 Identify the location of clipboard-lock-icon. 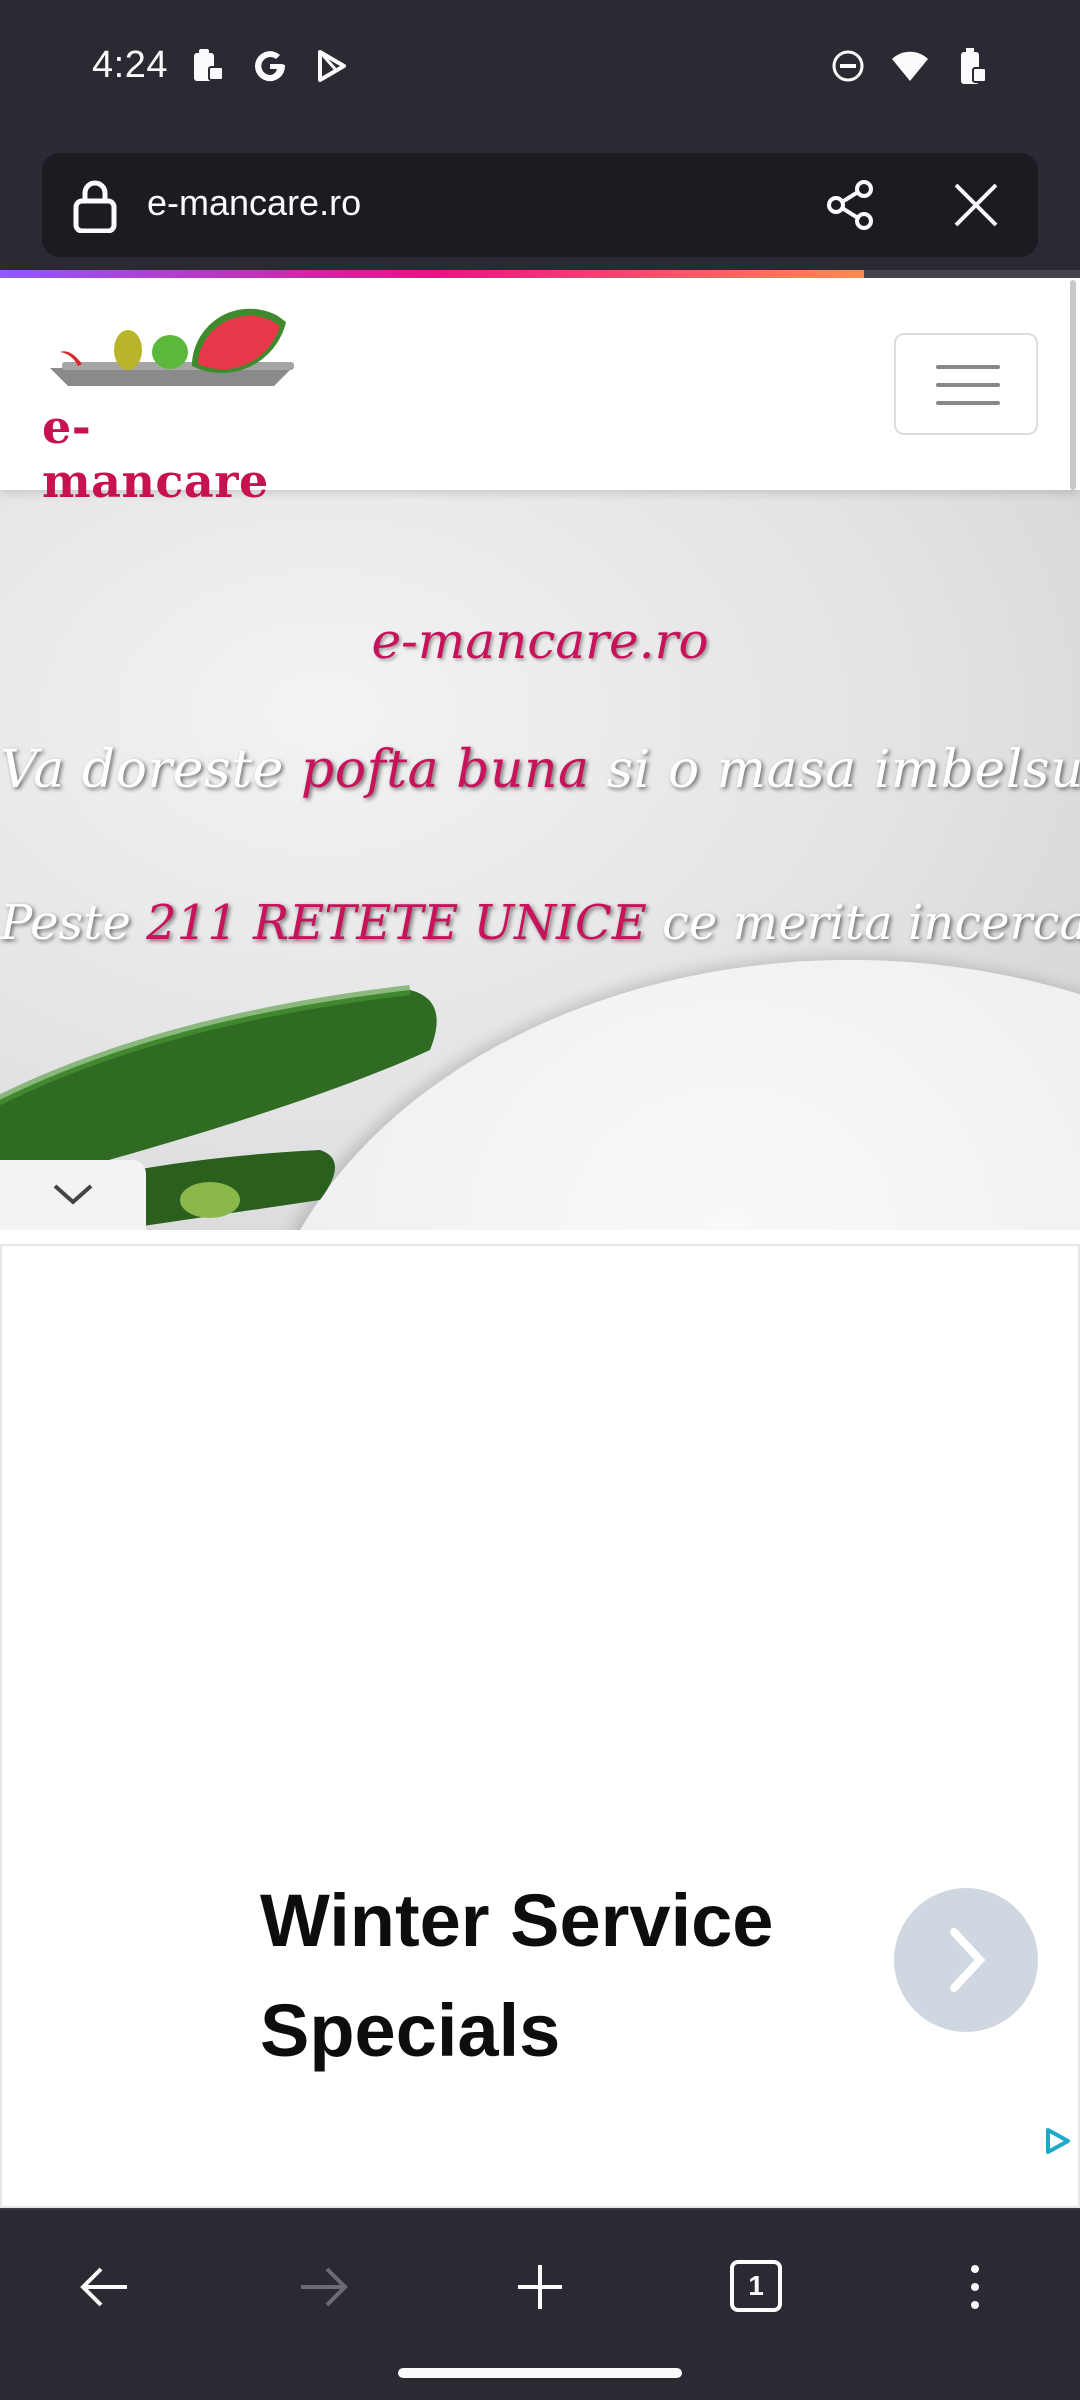
(208, 66).